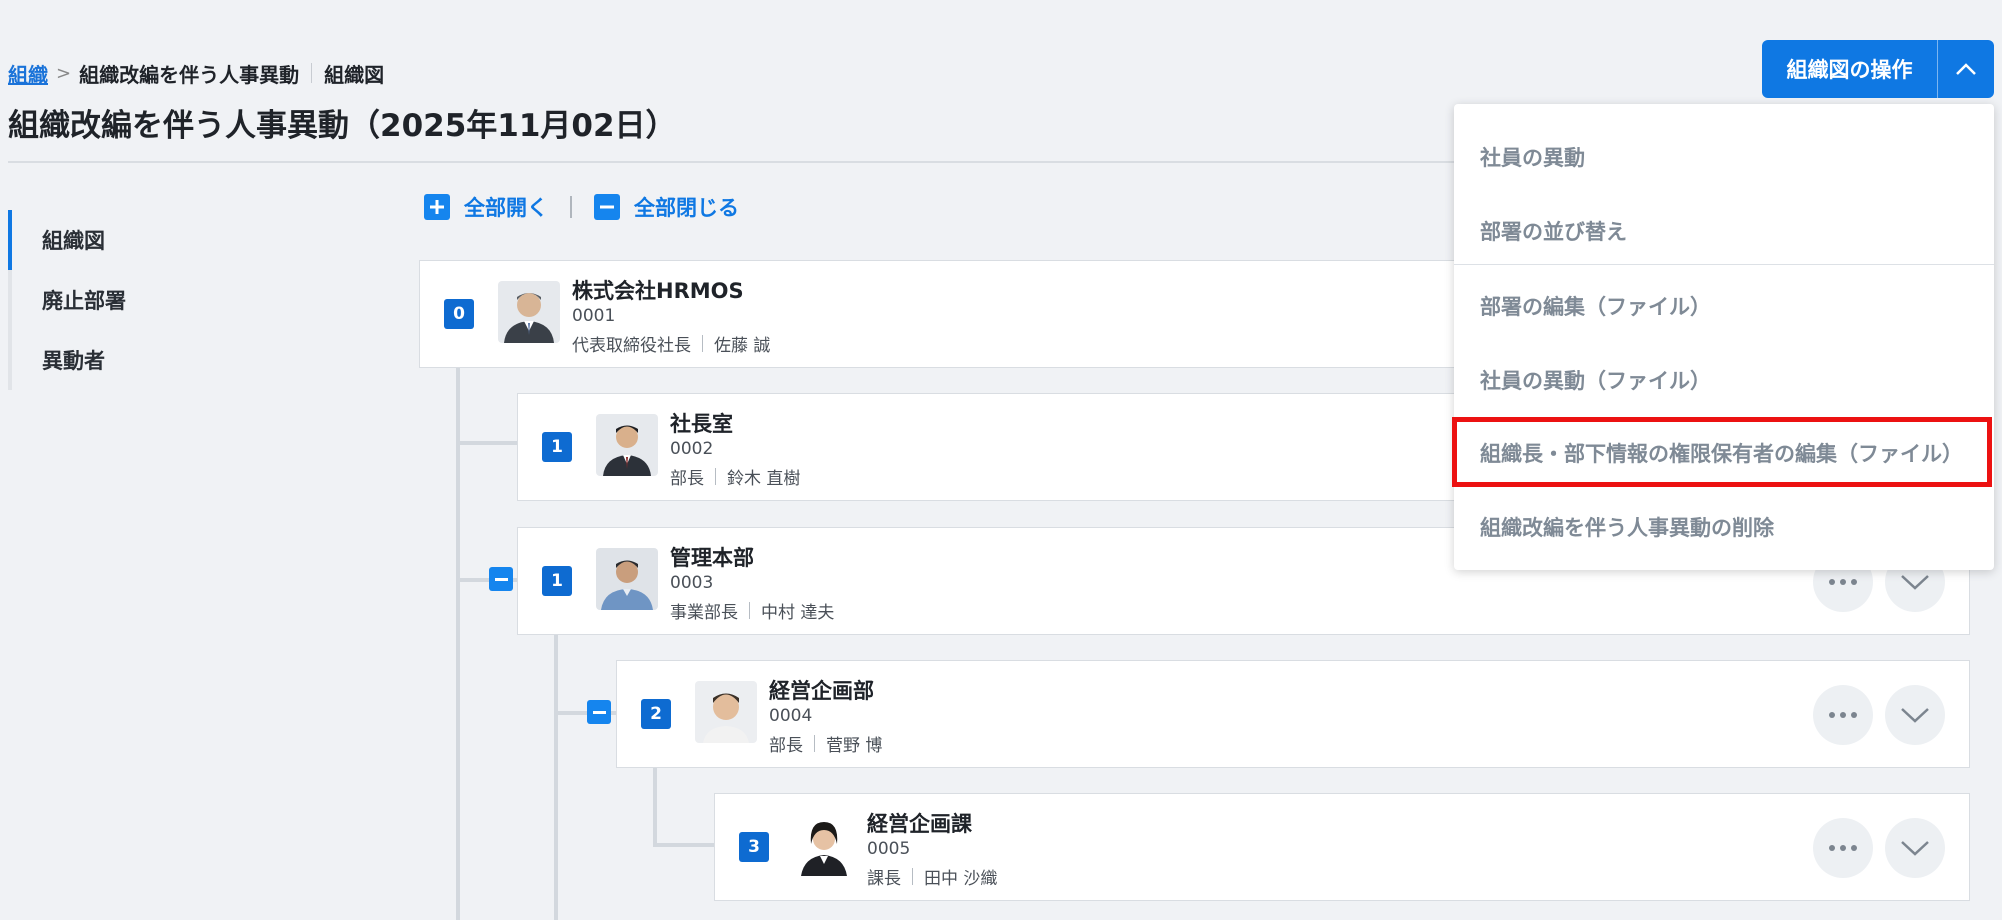 The height and width of the screenshot is (920, 2002). What do you see at coordinates (312, 73) in the screenshot?
I see `breadcrumb-divider` at bounding box center [312, 73].